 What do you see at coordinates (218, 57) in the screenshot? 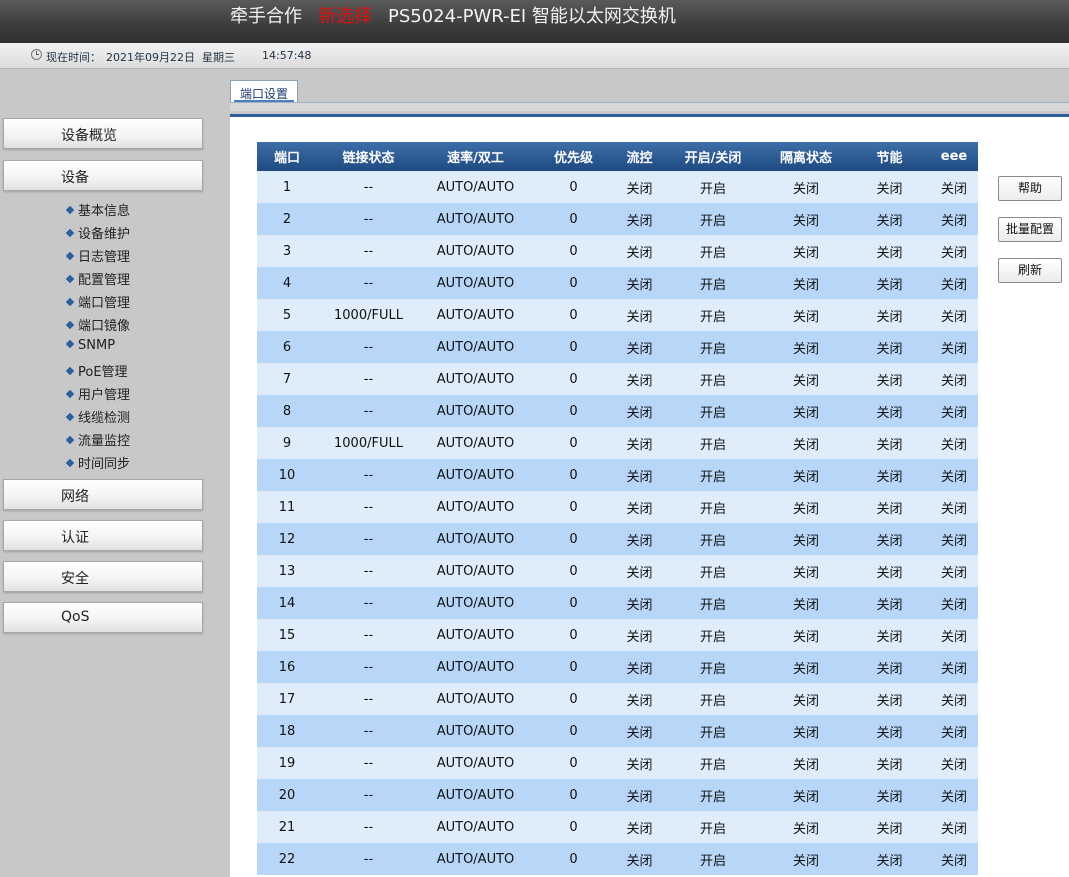
I see `current-weekday: 星期三` at bounding box center [218, 57].